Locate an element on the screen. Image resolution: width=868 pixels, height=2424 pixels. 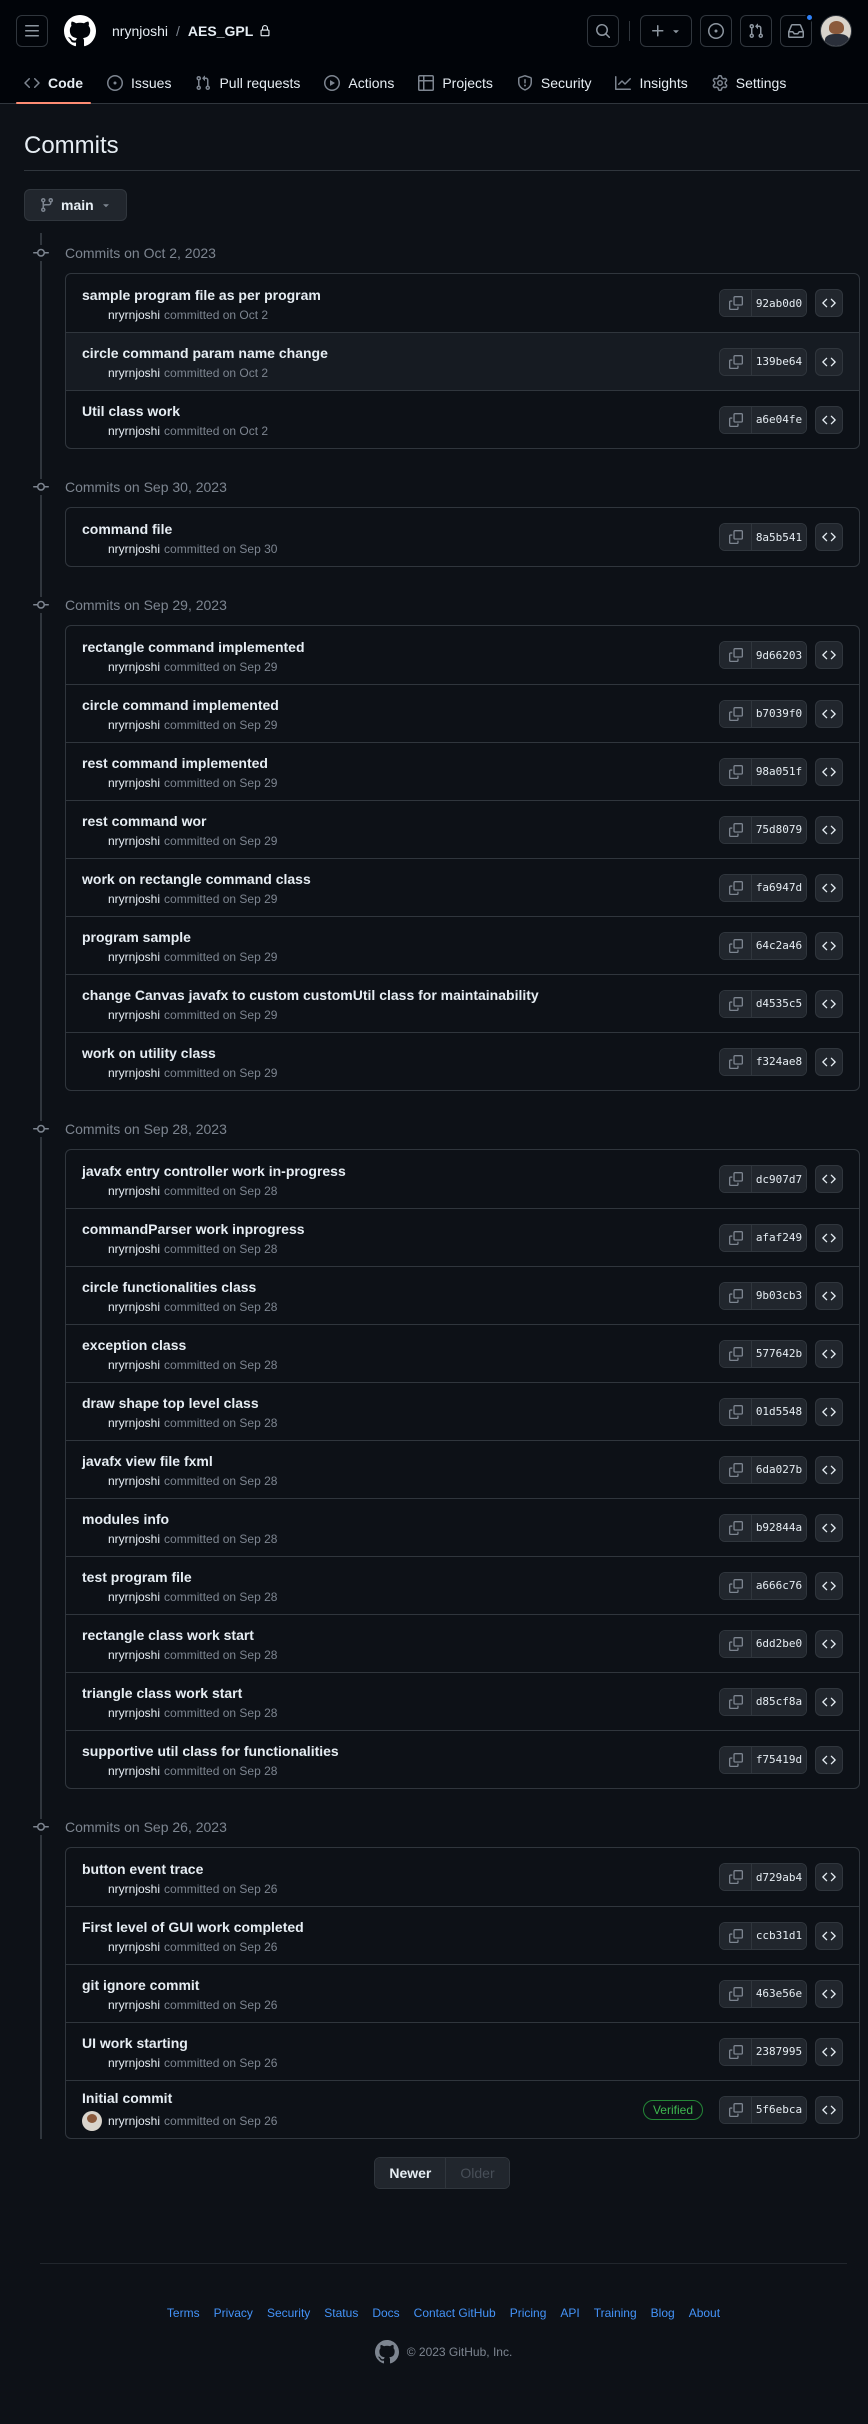
commit-sha-link: 139be64 is located at coordinates (779, 361).